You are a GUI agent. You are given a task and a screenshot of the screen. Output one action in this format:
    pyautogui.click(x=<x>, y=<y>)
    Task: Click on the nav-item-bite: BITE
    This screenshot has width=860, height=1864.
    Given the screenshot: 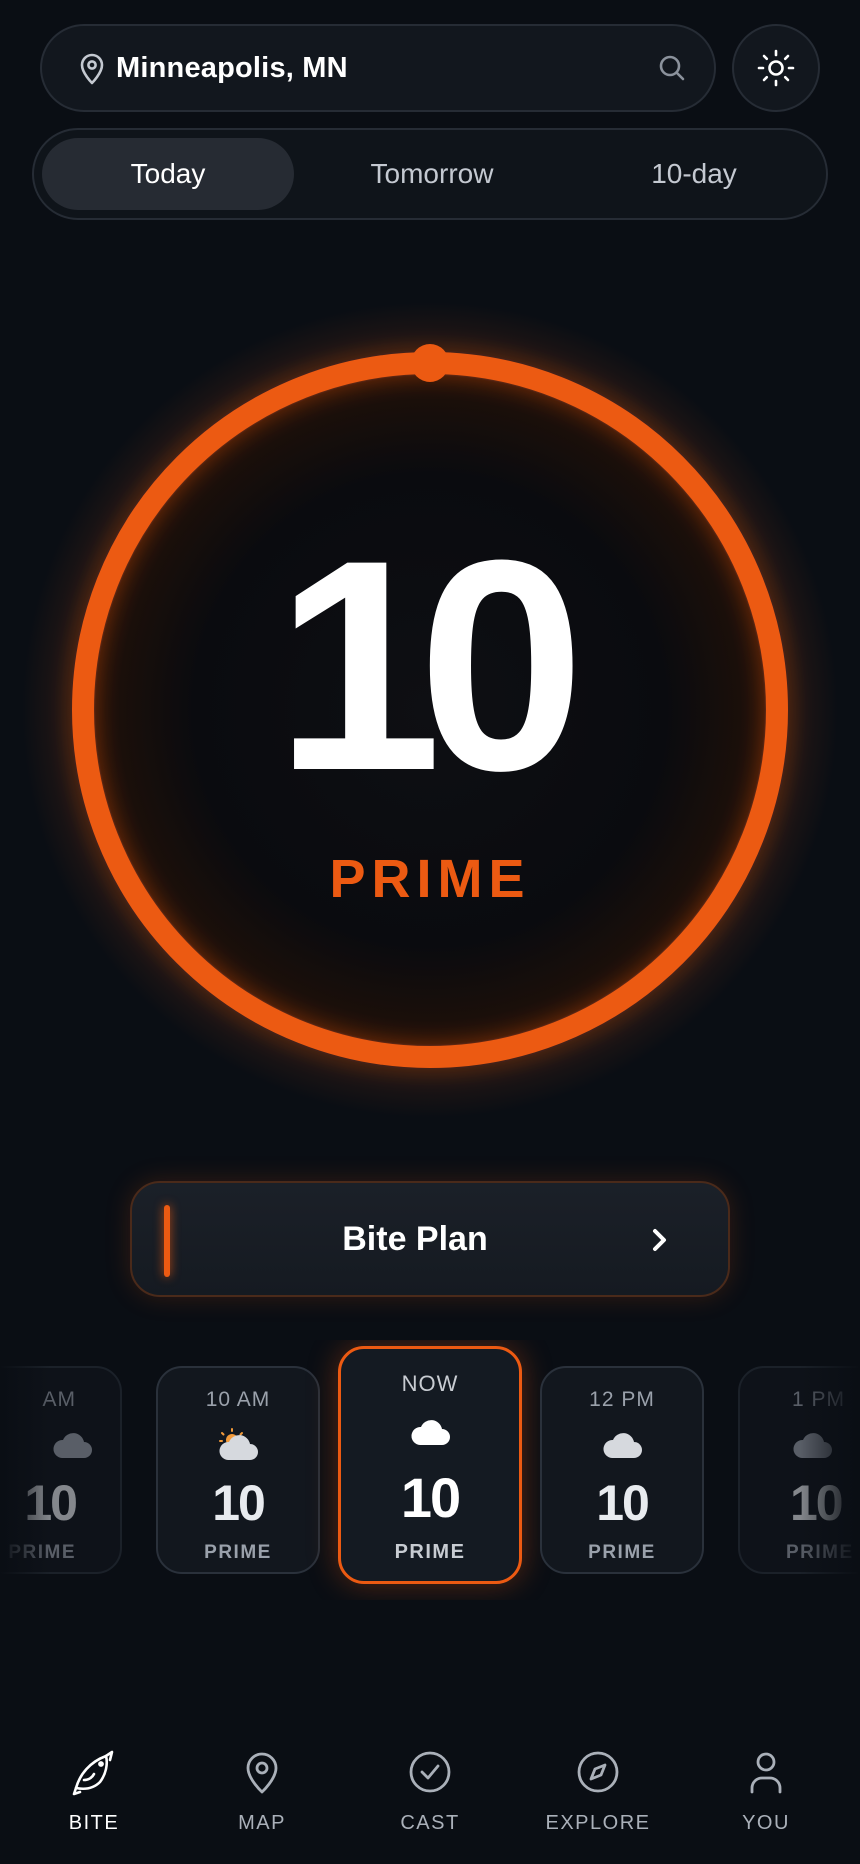 What is the action you would take?
    pyautogui.click(x=94, y=1780)
    